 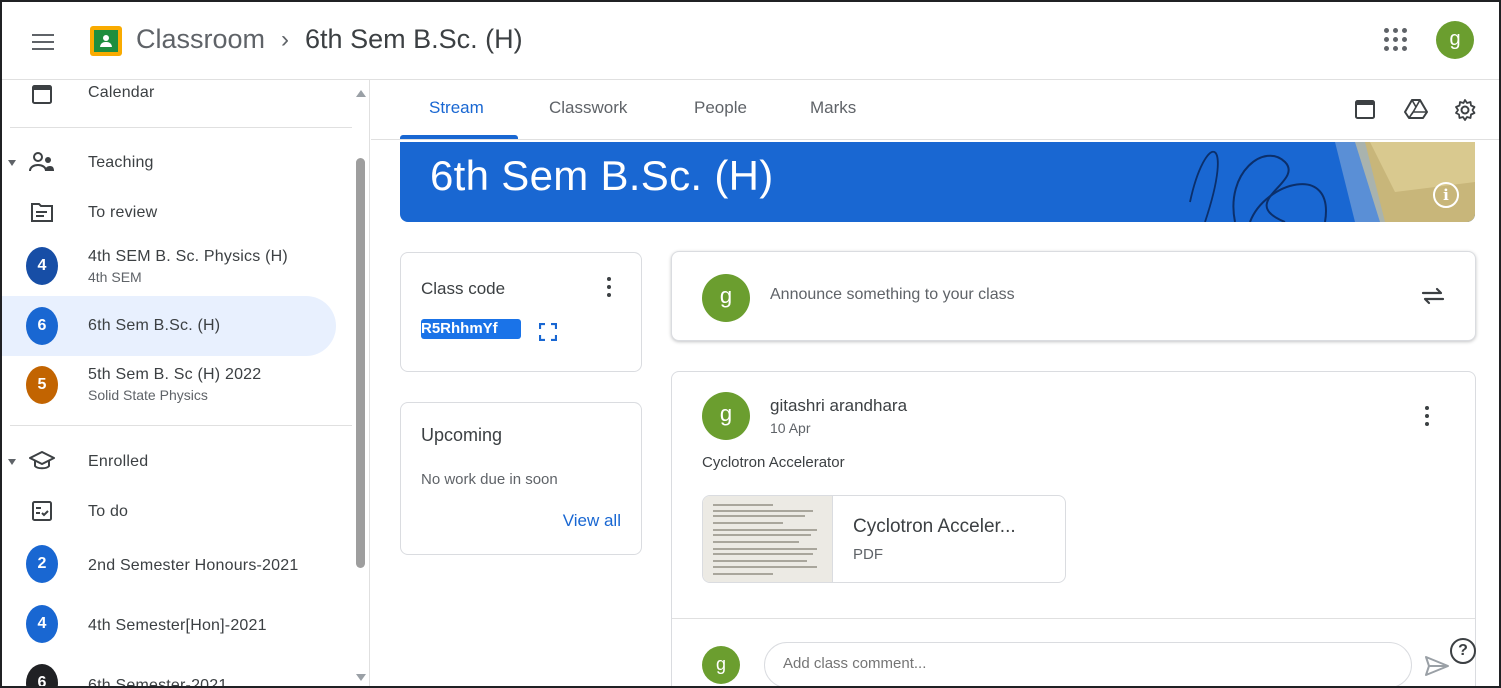 I want to click on post-date: 10 Apr, so click(x=790, y=428).